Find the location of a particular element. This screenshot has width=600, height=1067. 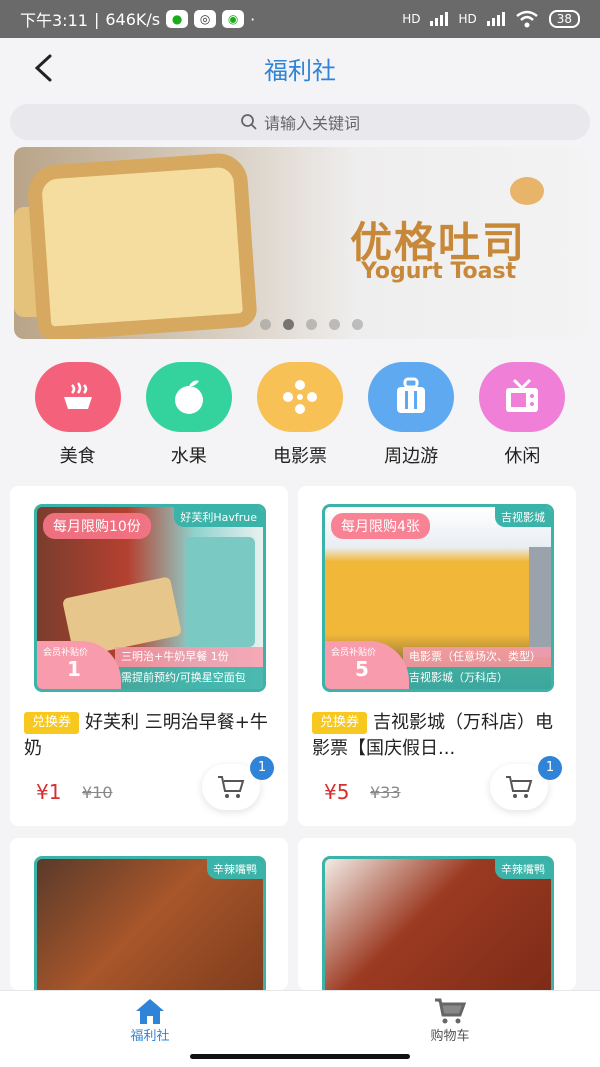

search-placeholder: 请输入关键词 is located at coordinates (311, 123).